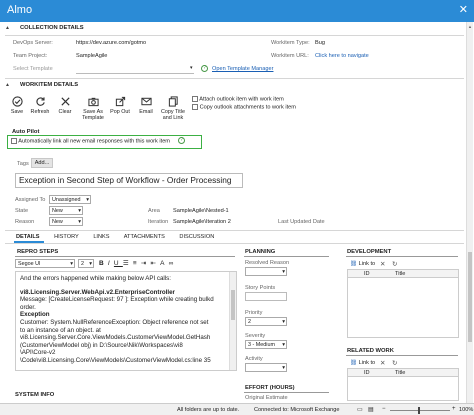 This screenshot has height=415, width=474. Describe the element at coordinates (86, 263) in the screenshot. I see `font-size-select: 2 ▾` at that location.